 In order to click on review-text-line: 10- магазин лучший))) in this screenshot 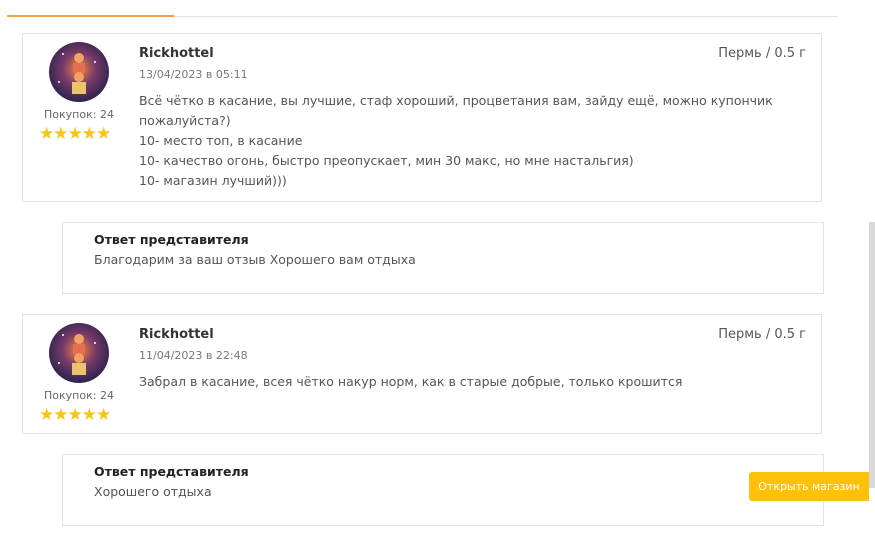, I will do `click(213, 180)`.